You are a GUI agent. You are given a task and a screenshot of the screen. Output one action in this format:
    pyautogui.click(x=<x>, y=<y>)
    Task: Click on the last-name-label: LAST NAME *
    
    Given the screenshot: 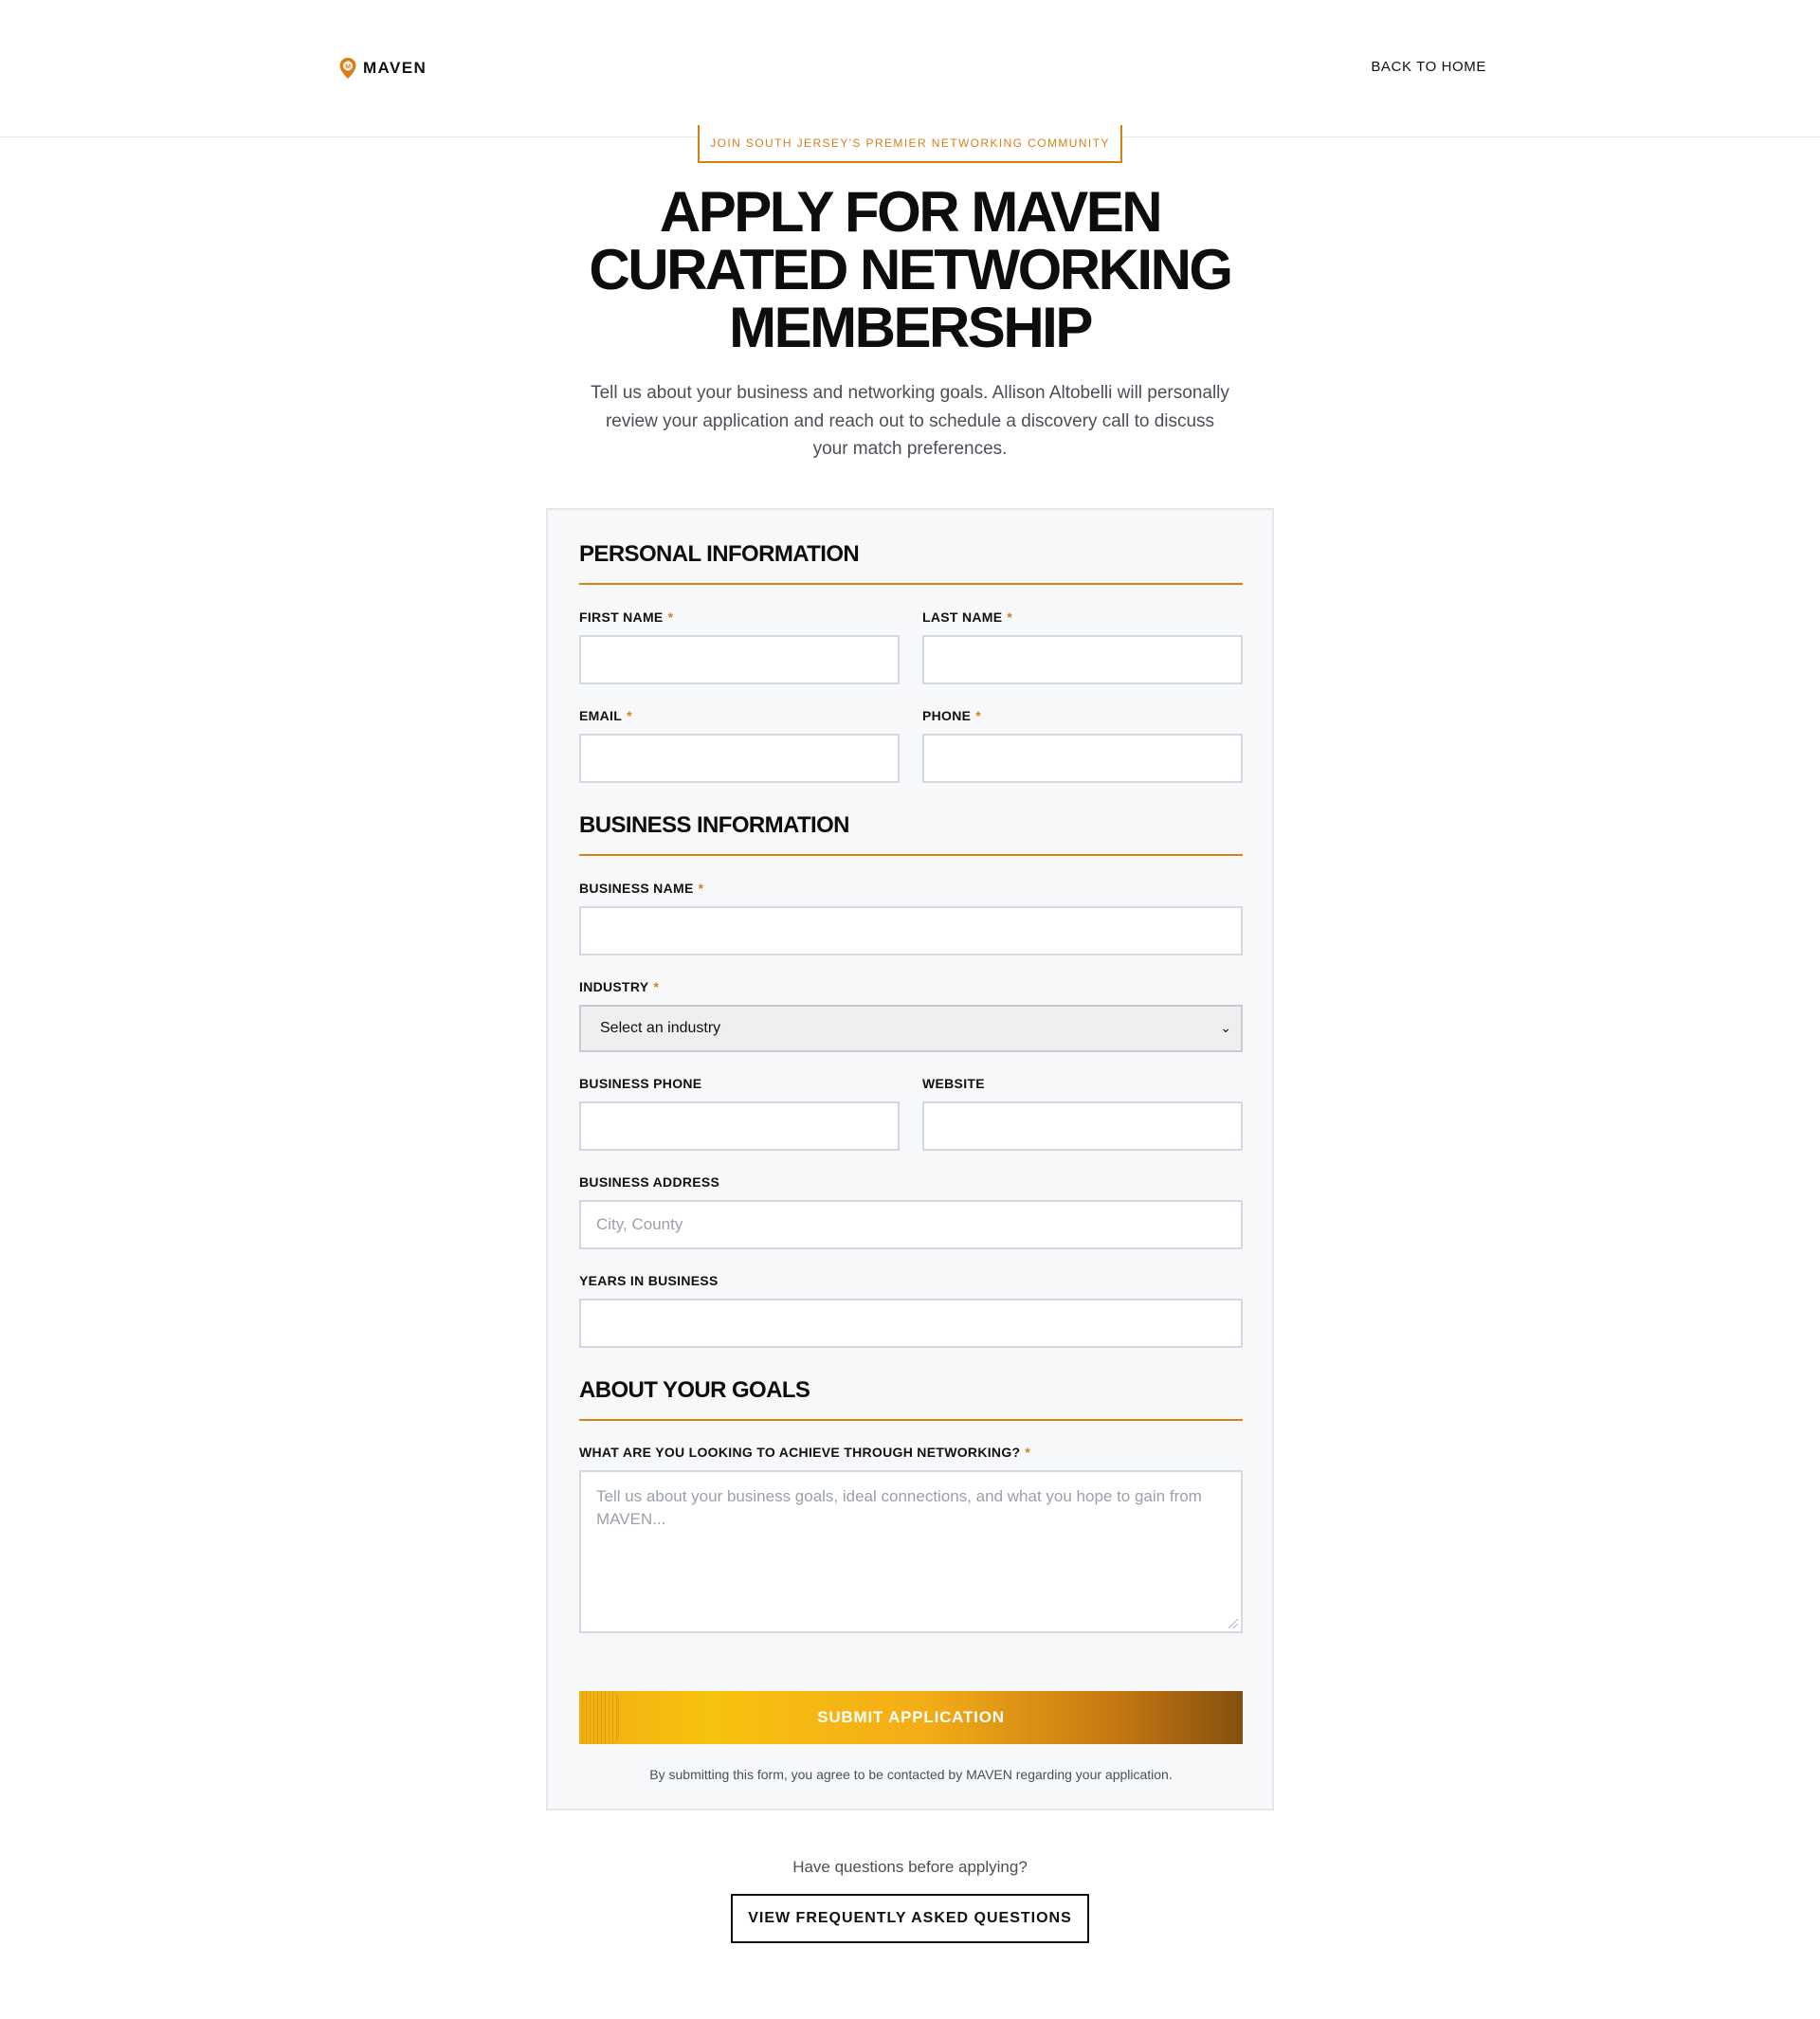 What is the action you would take?
    pyautogui.click(x=967, y=617)
    